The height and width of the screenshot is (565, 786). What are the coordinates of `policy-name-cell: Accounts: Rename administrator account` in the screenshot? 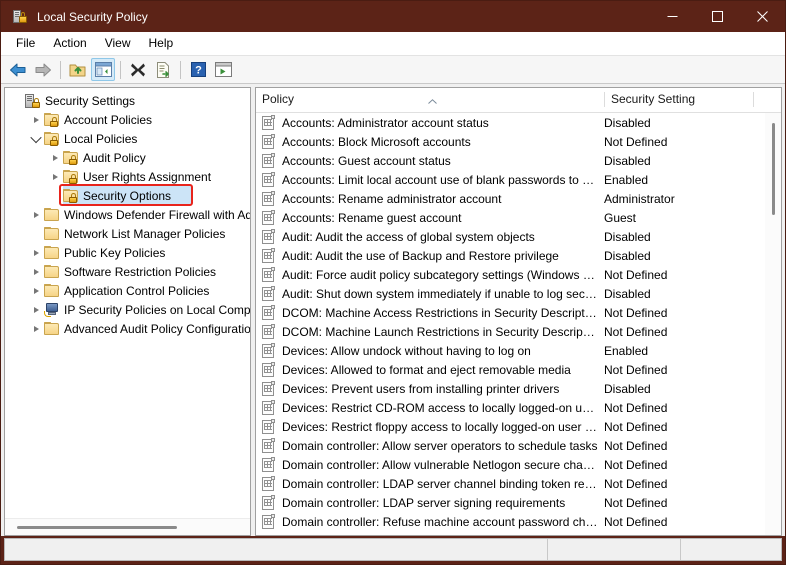 It's located at (392, 198).